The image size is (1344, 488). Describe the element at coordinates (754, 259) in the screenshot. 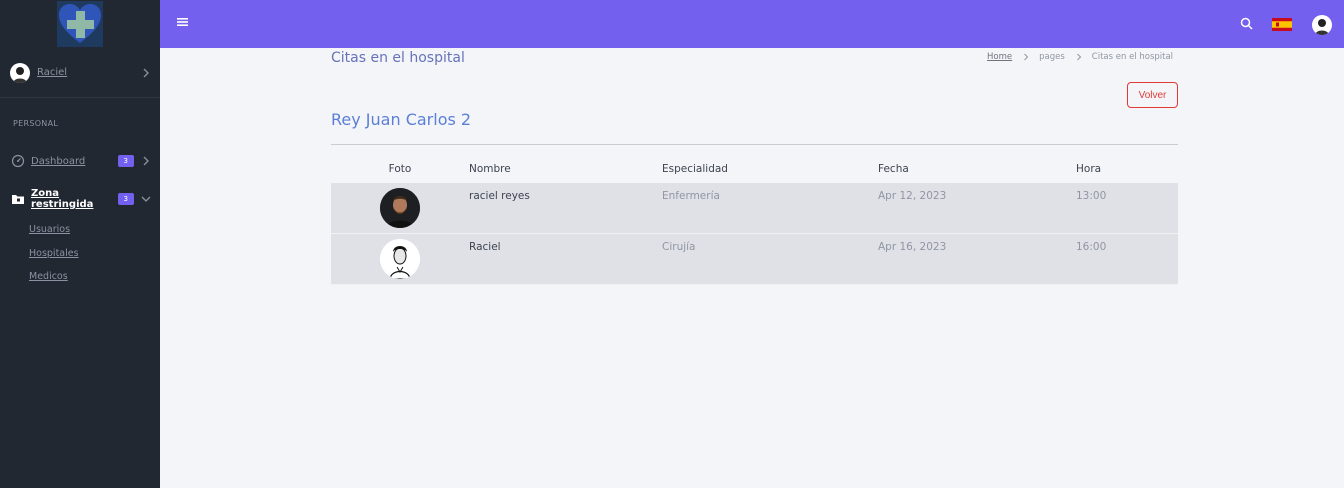

I see `table-row: Raciel Cirujía Apr 16, 2023 16:00` at that location.